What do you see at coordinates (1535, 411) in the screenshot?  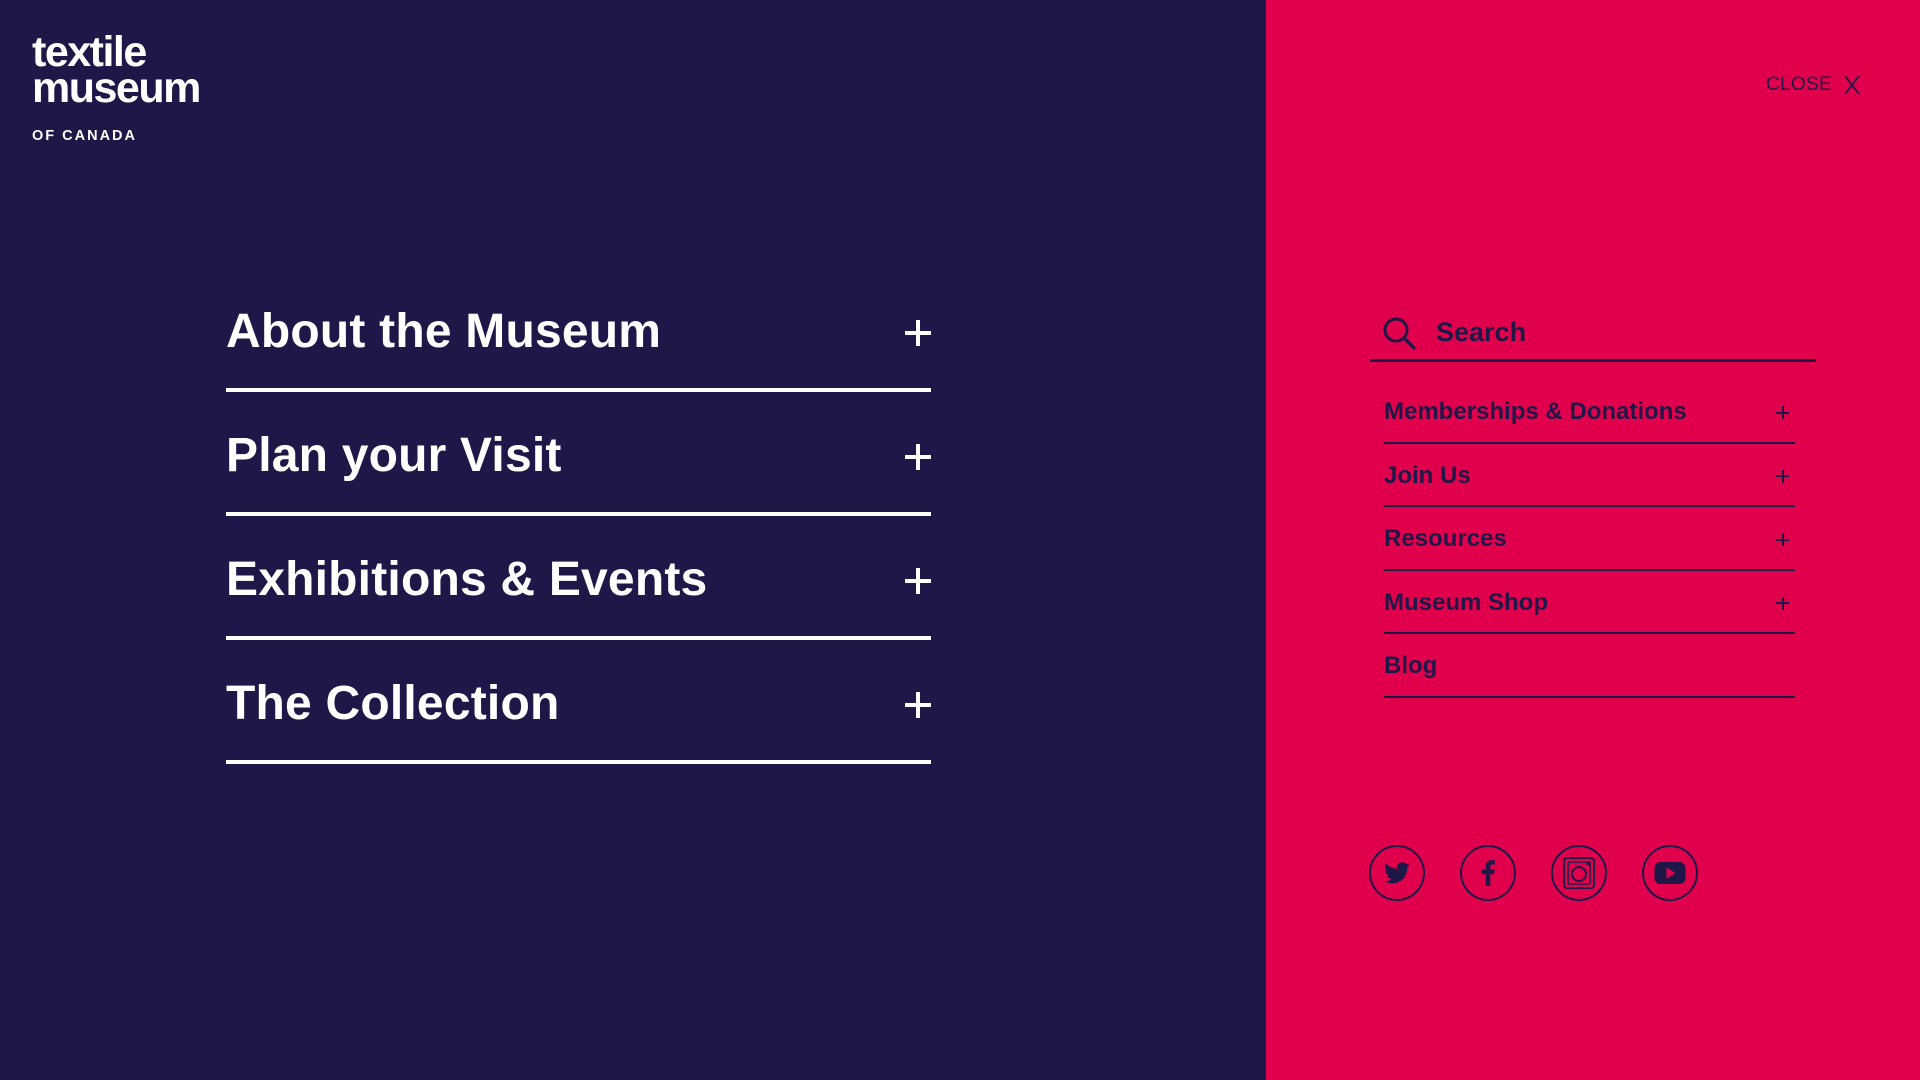 I see `secondary-nav-label: Memberships & Donations` at bounding box center [1535, 411].